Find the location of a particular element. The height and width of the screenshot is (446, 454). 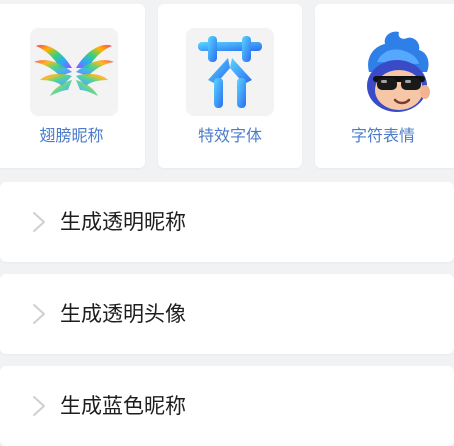

effect-font-icon is located at coordinates (230, 72).